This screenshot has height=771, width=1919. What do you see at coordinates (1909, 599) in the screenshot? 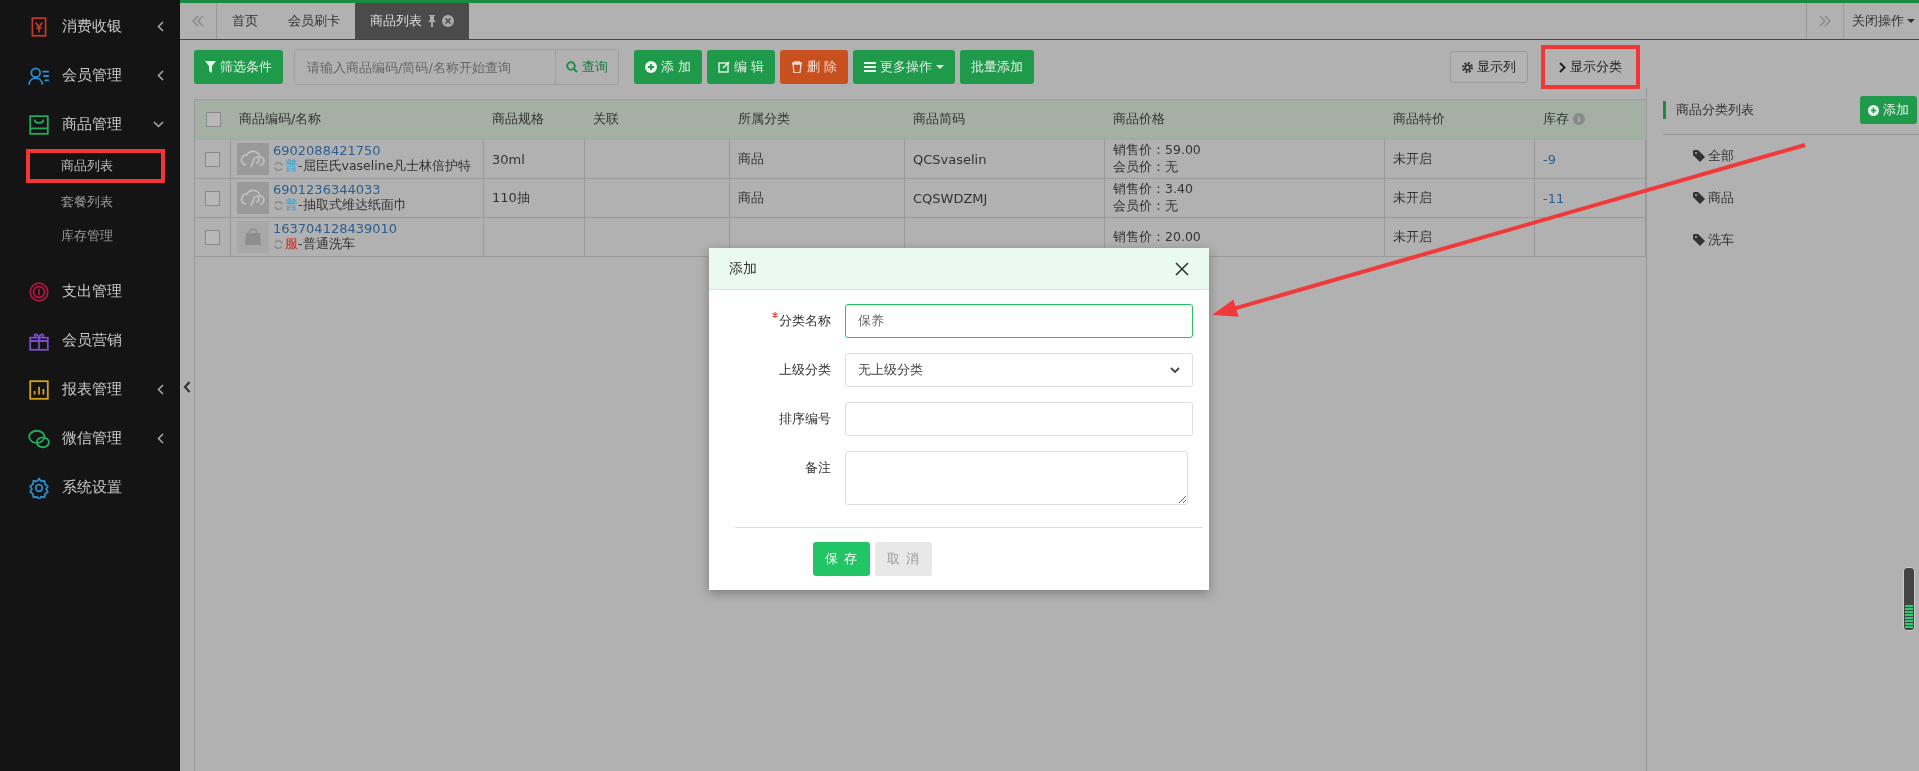
I see `scroll-indicator-icon` at bounding box center [1909, 599].